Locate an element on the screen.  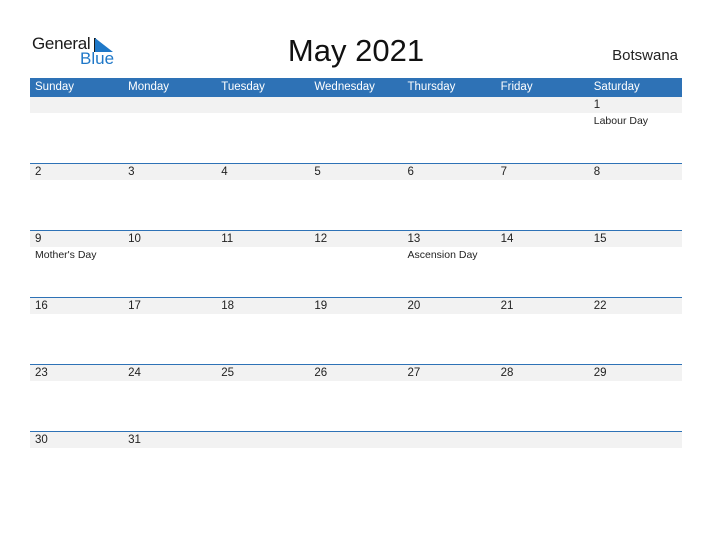
week-cells: 30 31 is located at coordinates (356, 465).